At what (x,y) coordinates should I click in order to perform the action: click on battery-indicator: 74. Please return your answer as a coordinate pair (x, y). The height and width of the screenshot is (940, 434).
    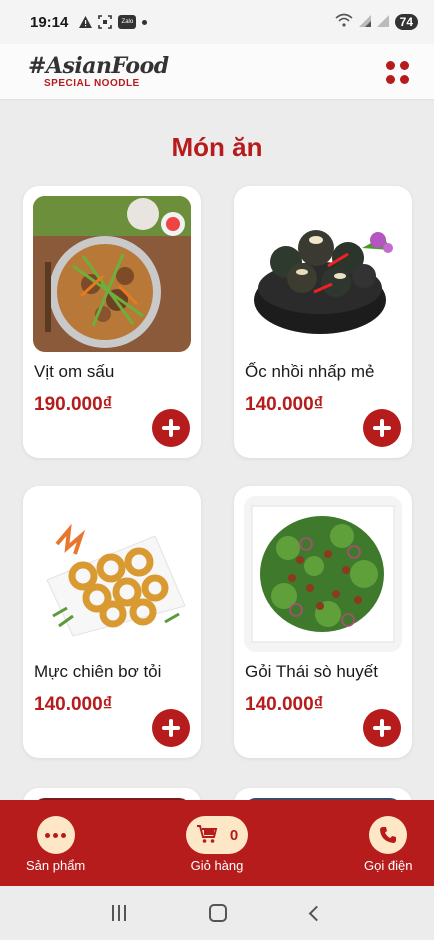
    Looking at the image, I should click on (406, 22).